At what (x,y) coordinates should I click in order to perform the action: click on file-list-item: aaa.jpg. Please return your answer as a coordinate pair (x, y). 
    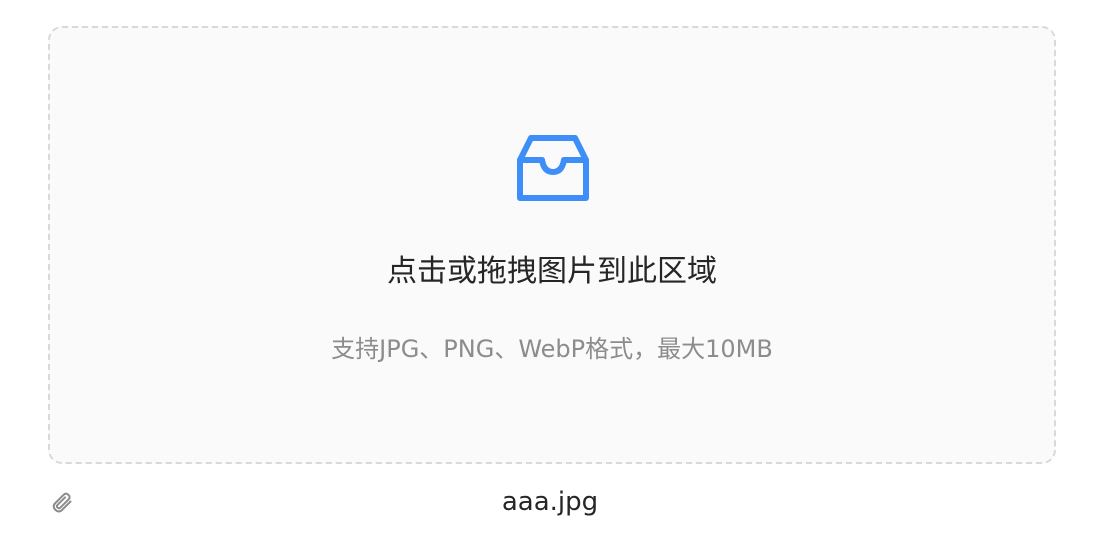
    Looking at the image, I should click on (550, 502).